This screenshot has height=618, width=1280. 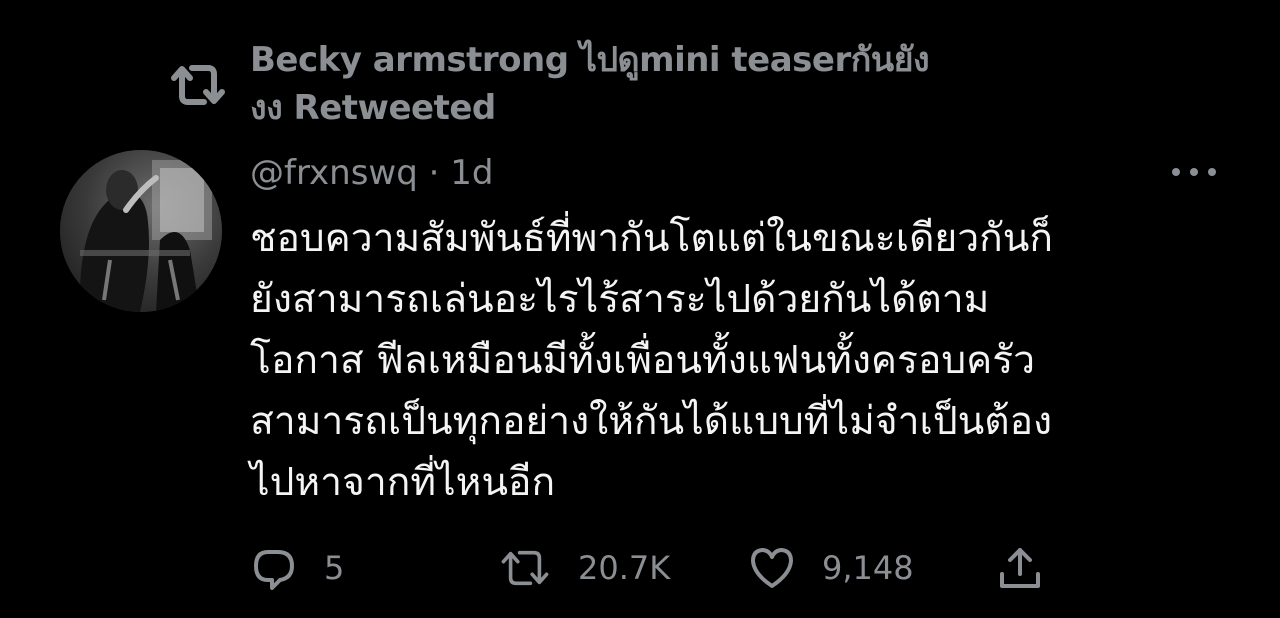 I want to click on tweet-actions: 5 20.7K 9,148, so click(x=640, y=568).